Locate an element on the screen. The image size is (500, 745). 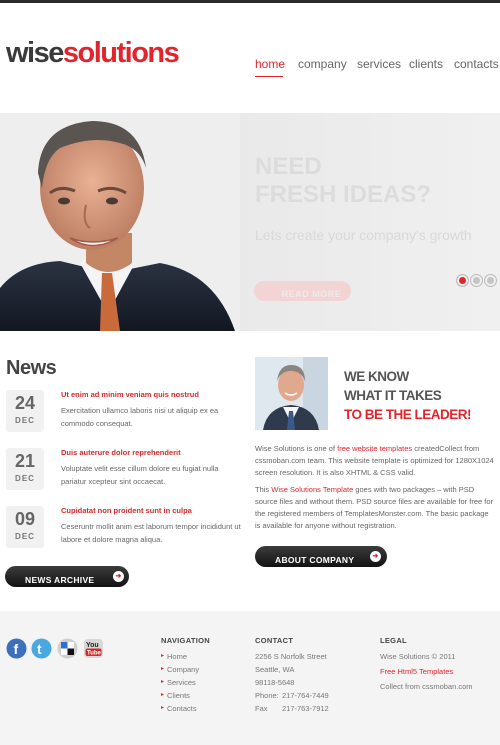
about-company-button: ABOUT COMPANY ➜ is located at coordinates (321, 556).